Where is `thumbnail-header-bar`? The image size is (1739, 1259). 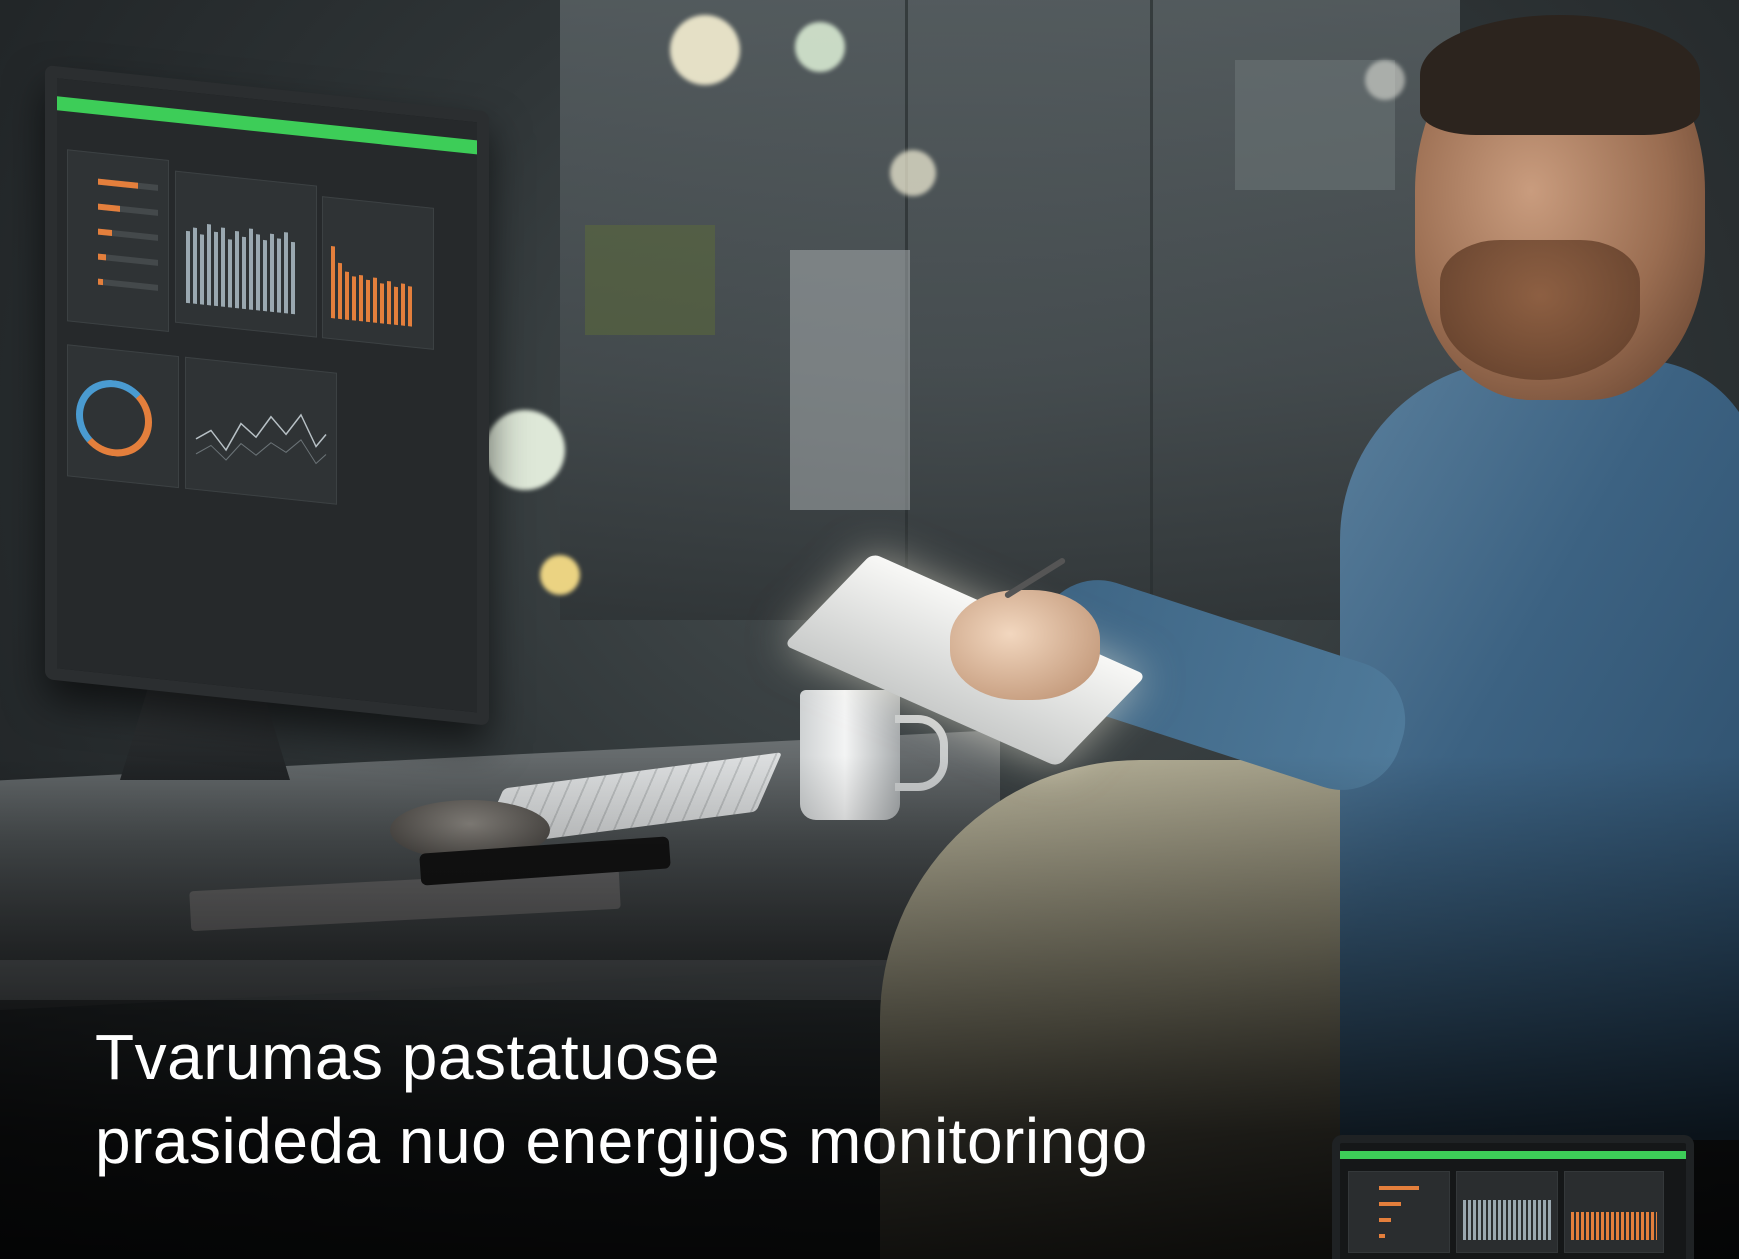
thumbnail-header-bar is located at coordinates (1513, 1155).